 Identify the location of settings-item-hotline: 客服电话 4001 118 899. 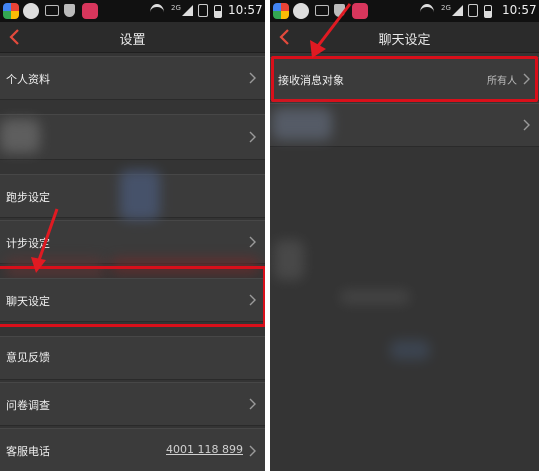
(132, 449).